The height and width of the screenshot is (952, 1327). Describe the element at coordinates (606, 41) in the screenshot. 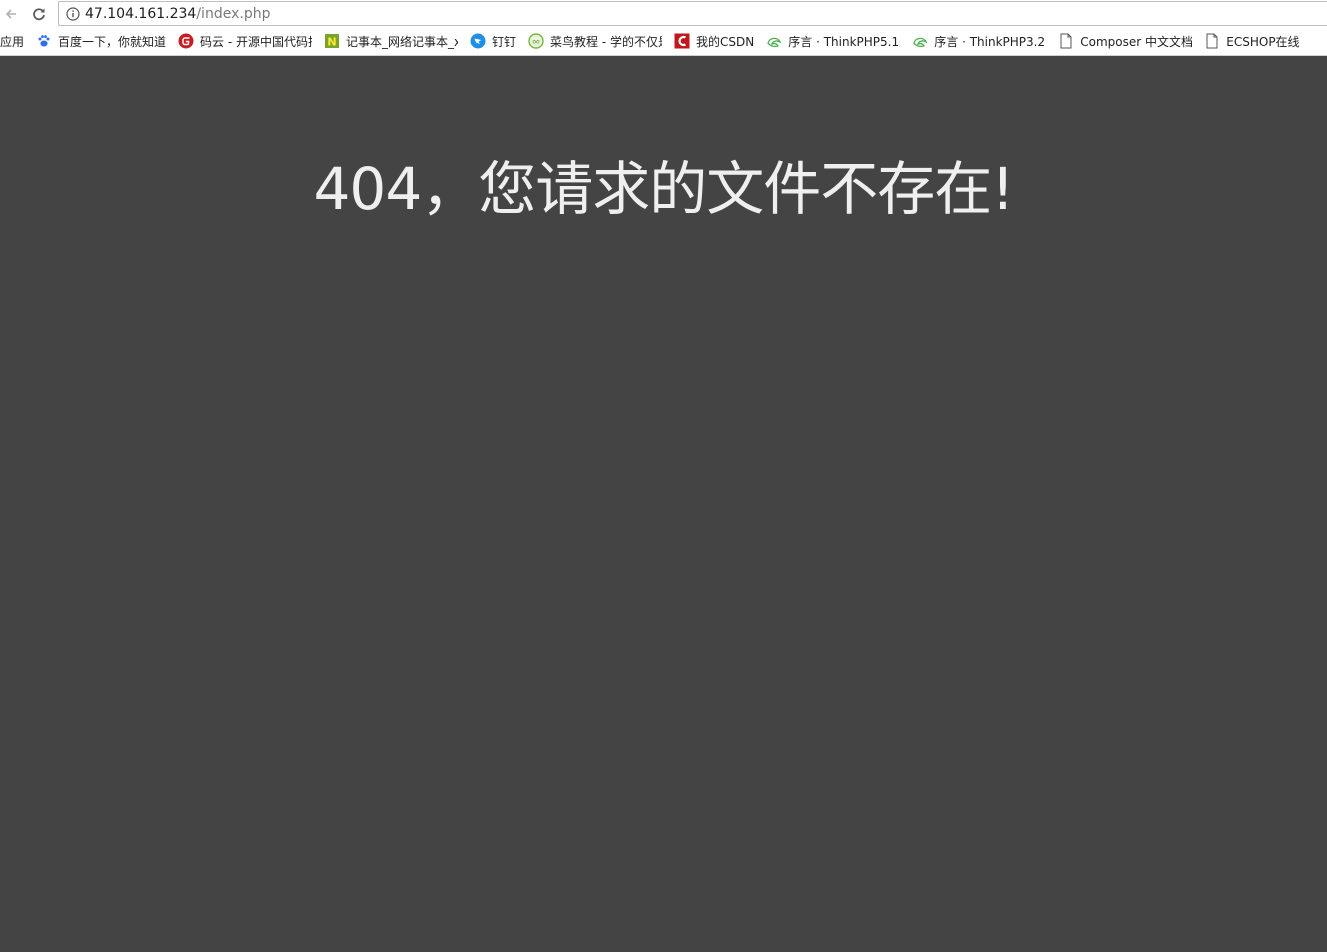

I see `bookmark-label: 菜鸟教程 - 学的不仅是` at that location.